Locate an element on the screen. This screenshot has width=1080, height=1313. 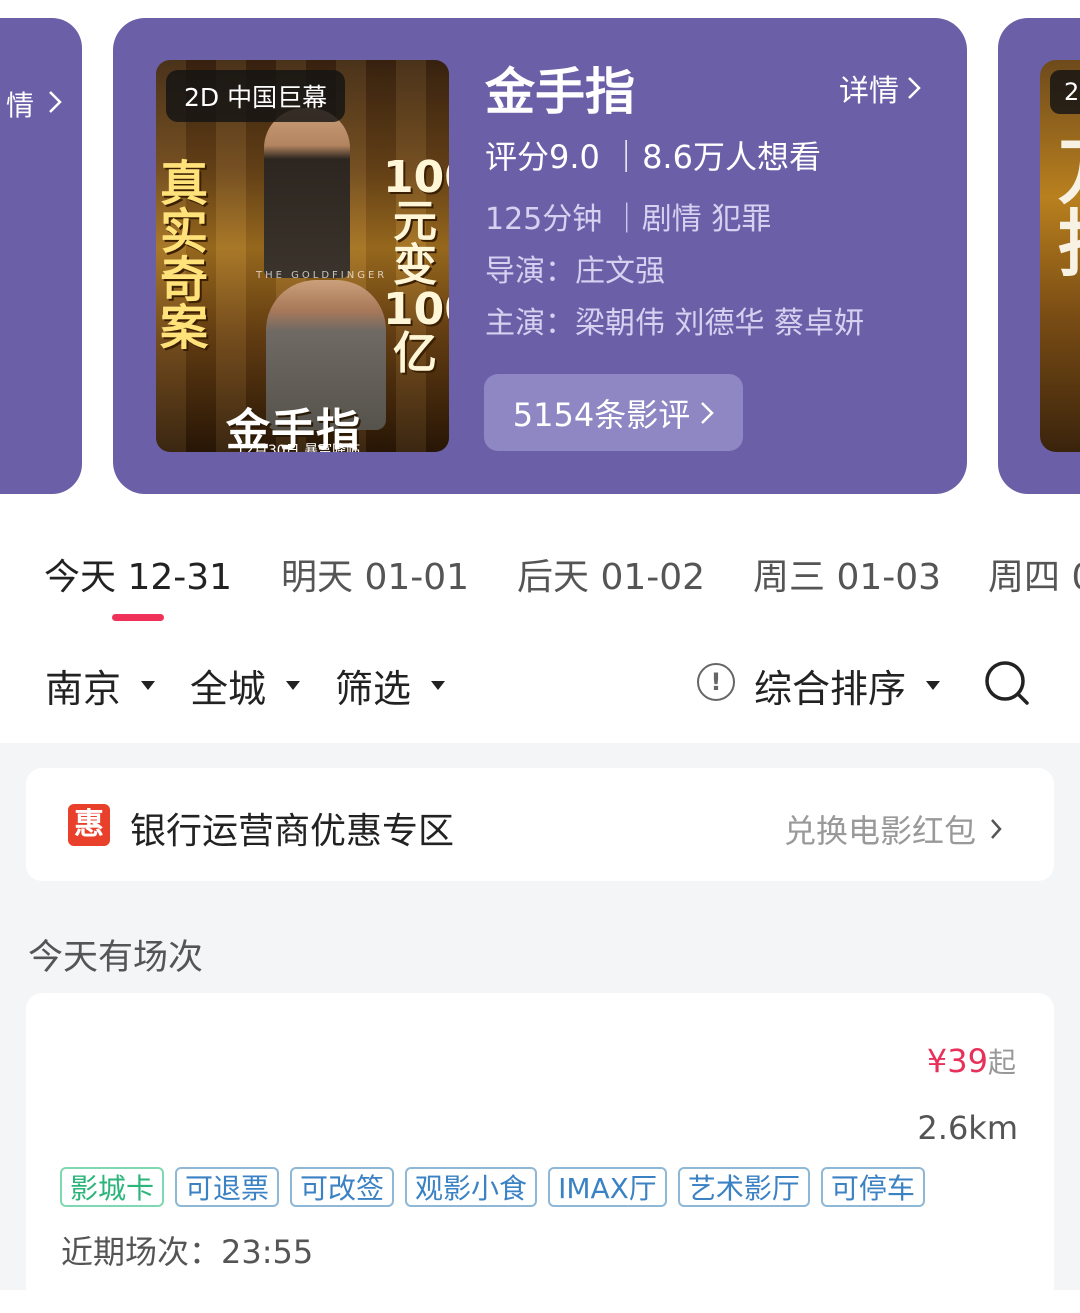
city-dropdown: 南京 is located at coordinates (100, 685).